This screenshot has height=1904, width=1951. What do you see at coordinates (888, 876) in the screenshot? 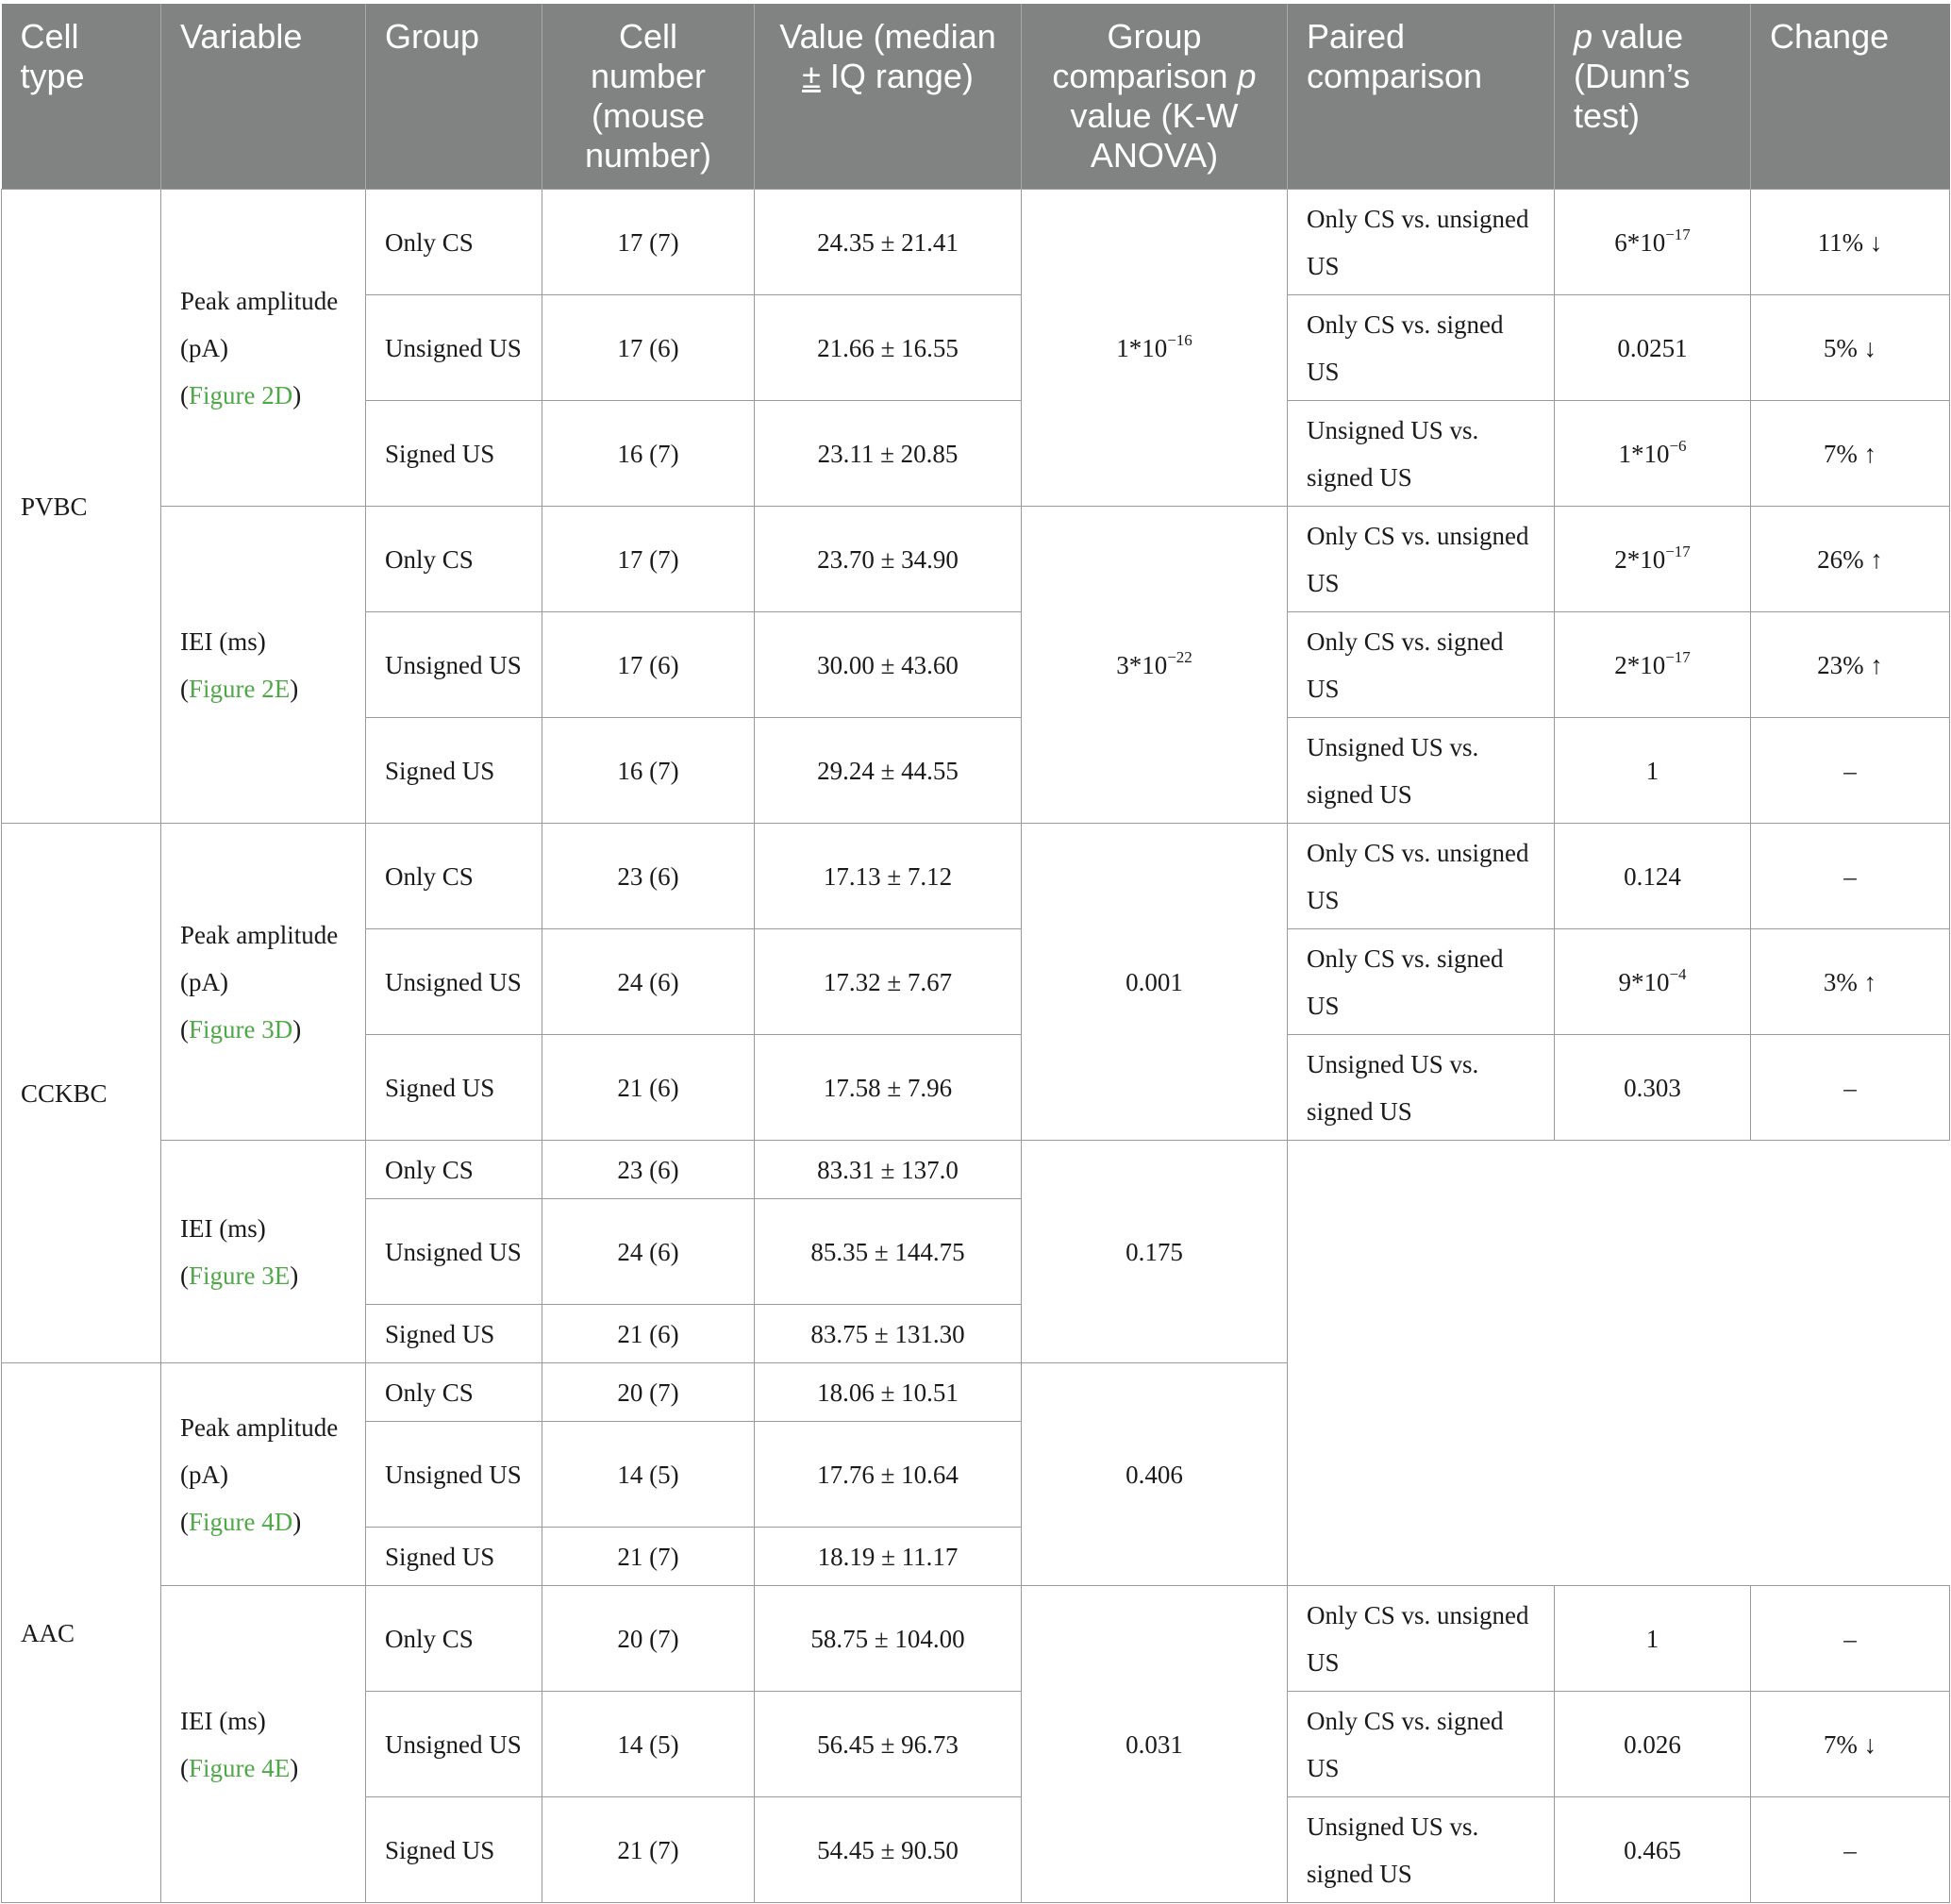
I see `value-cell: 17.13 ± 7.12` at bounding box center [888, 876].